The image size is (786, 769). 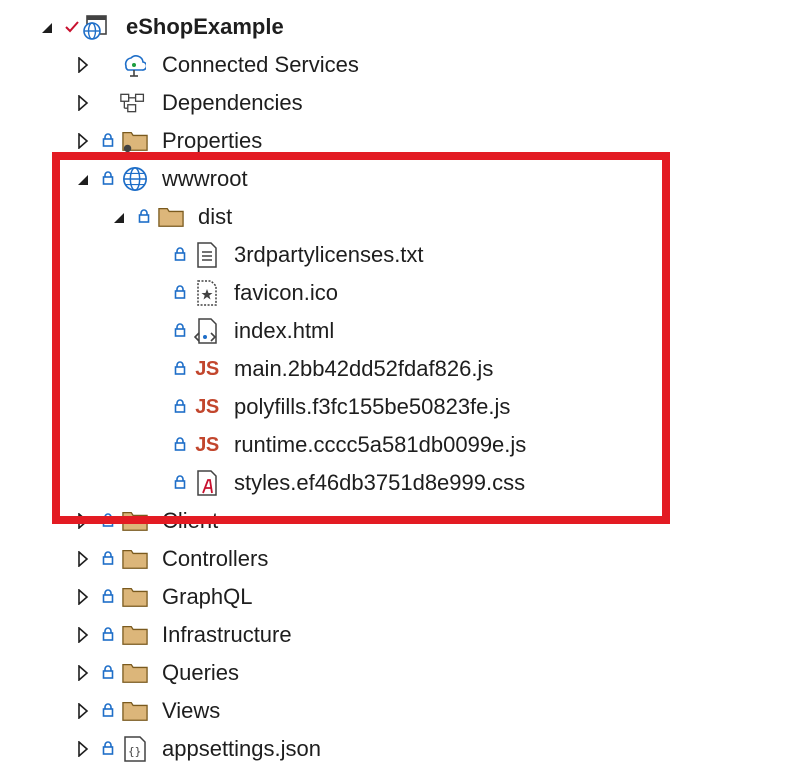 What do you see at coordinates (393, 103) in the screenshot?
I see `tree-row-dependencies: Dependencies` at bounding box center [393, 103].